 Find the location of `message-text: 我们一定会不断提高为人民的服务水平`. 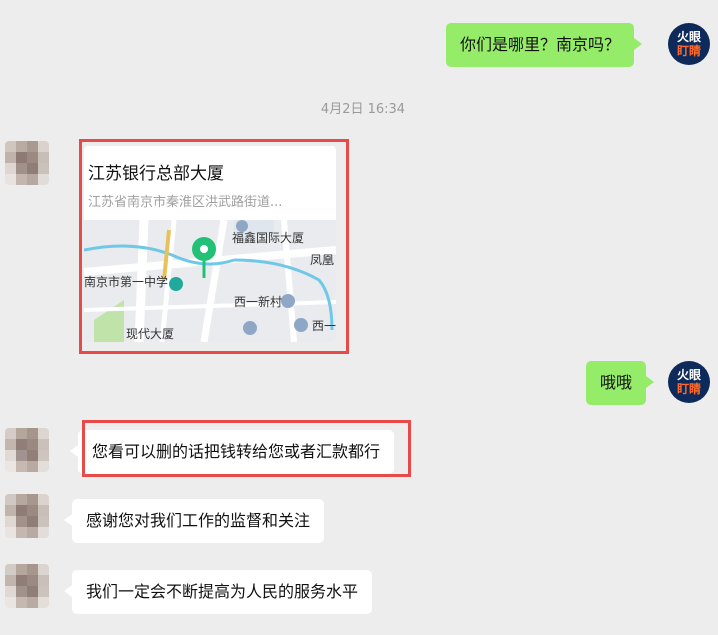

message-text: 我们一定会不断提高为人民的服务水平 is located at coordinates (222, 591).